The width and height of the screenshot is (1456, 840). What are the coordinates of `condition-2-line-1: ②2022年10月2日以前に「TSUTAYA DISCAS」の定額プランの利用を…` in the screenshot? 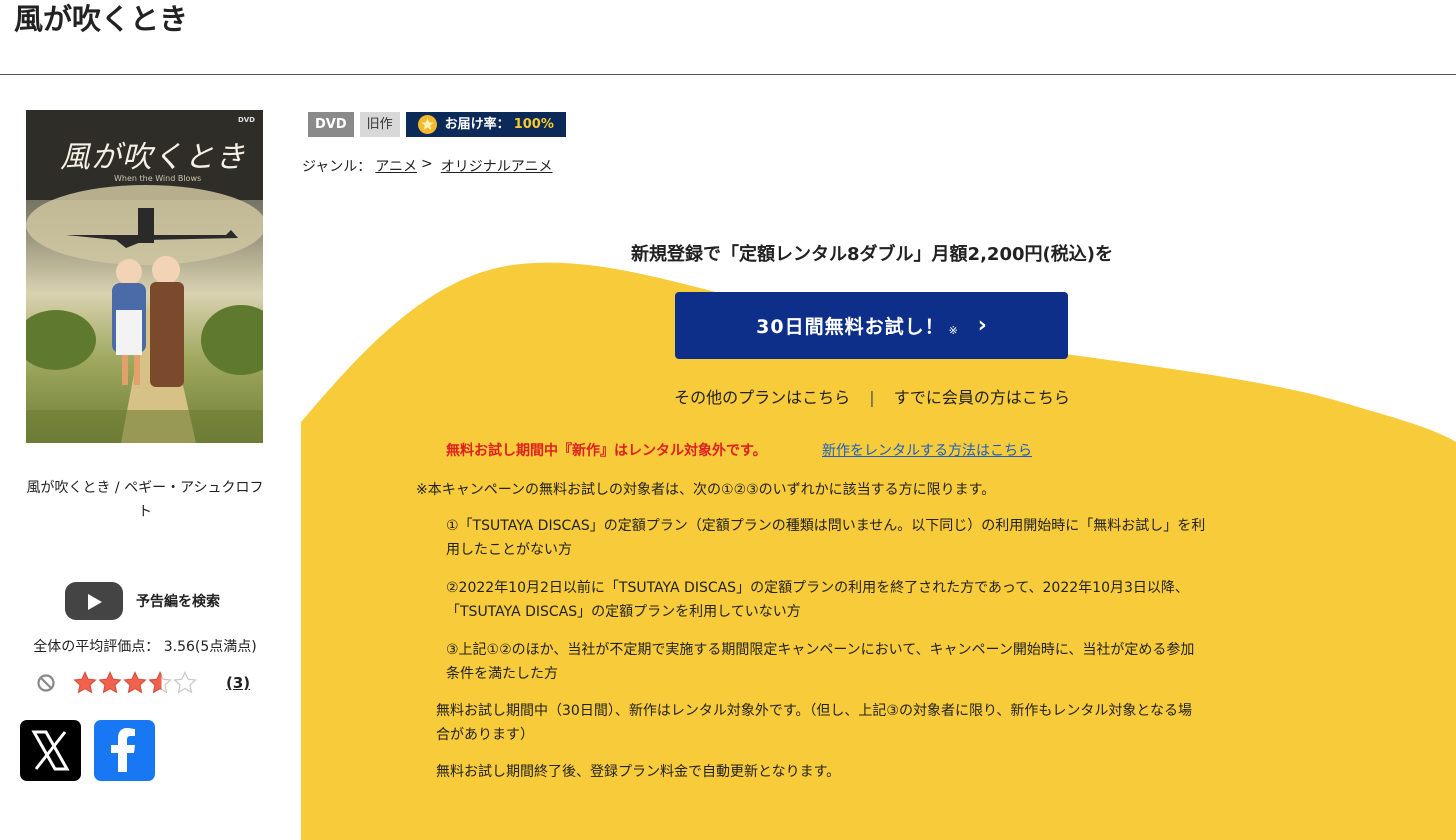 It's located at (817, 588).